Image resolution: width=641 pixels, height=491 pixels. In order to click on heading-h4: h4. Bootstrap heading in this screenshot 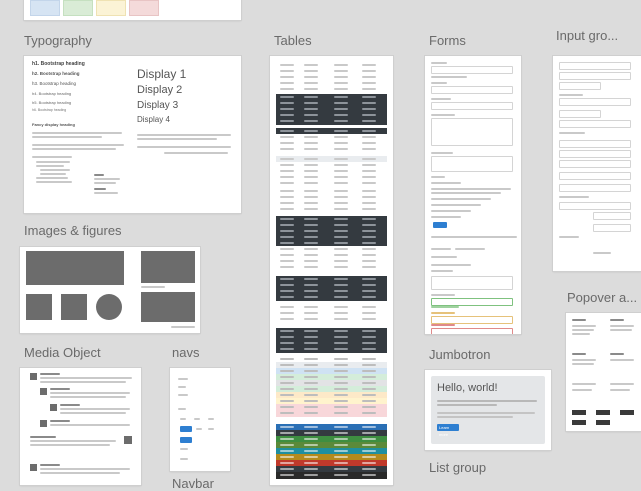, I will do `click(52, 93)`.